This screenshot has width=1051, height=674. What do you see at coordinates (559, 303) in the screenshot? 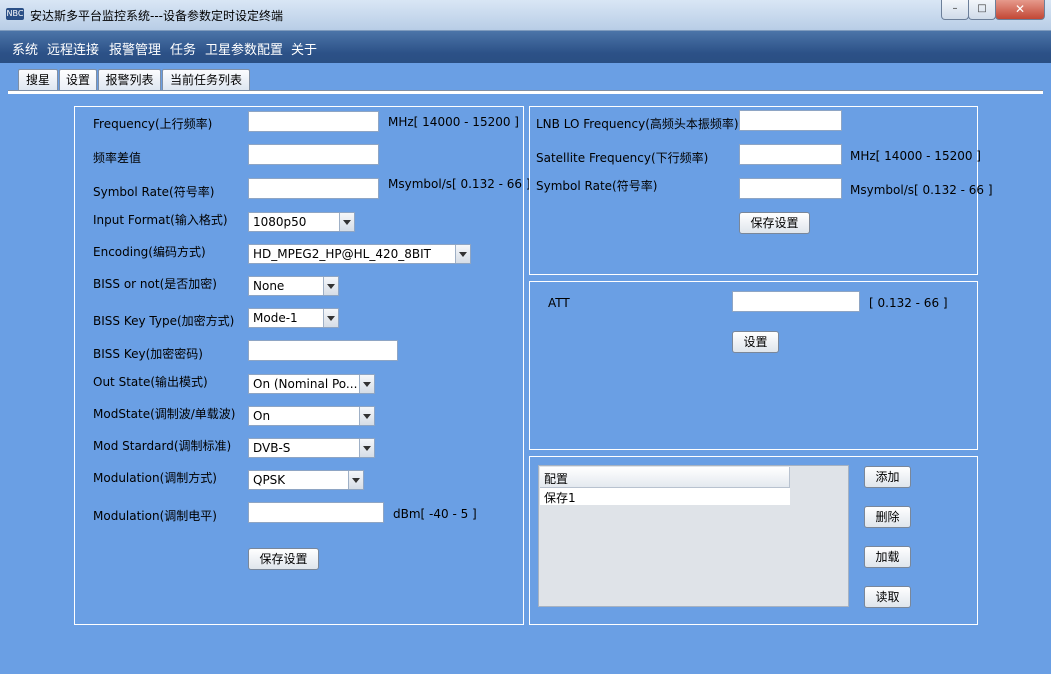
I see `att-label: ATT` at bounding box center [559, 303].